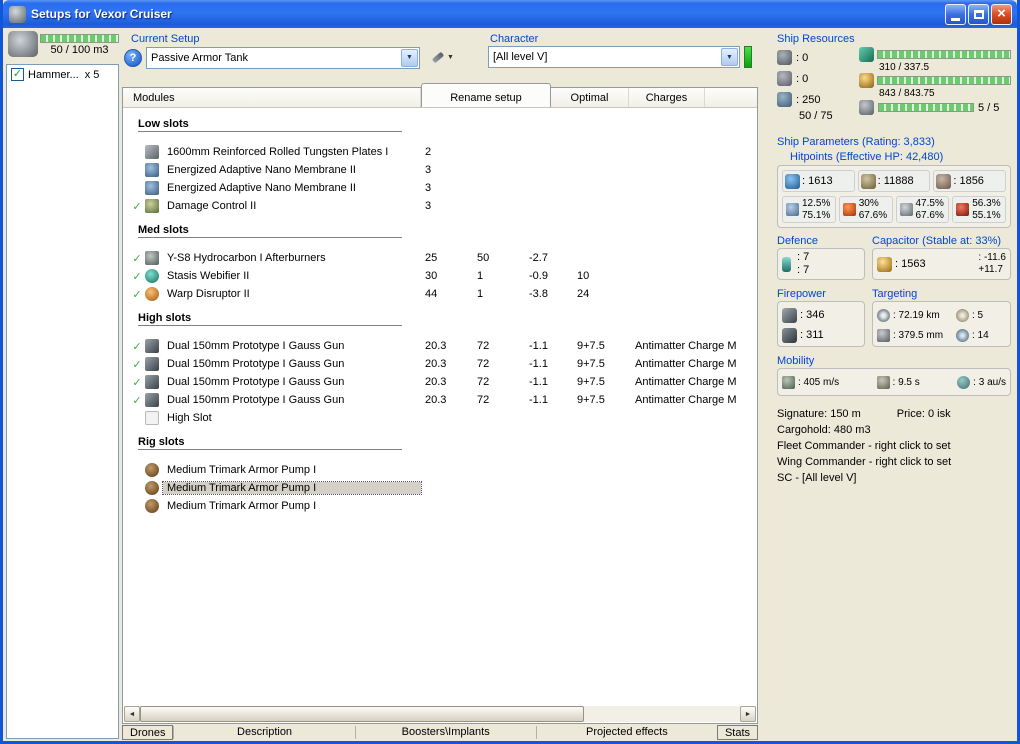 This screenshot has height=744, width=1020. I want to click on firepower-box: : 346 : 311, so click(821, 324).